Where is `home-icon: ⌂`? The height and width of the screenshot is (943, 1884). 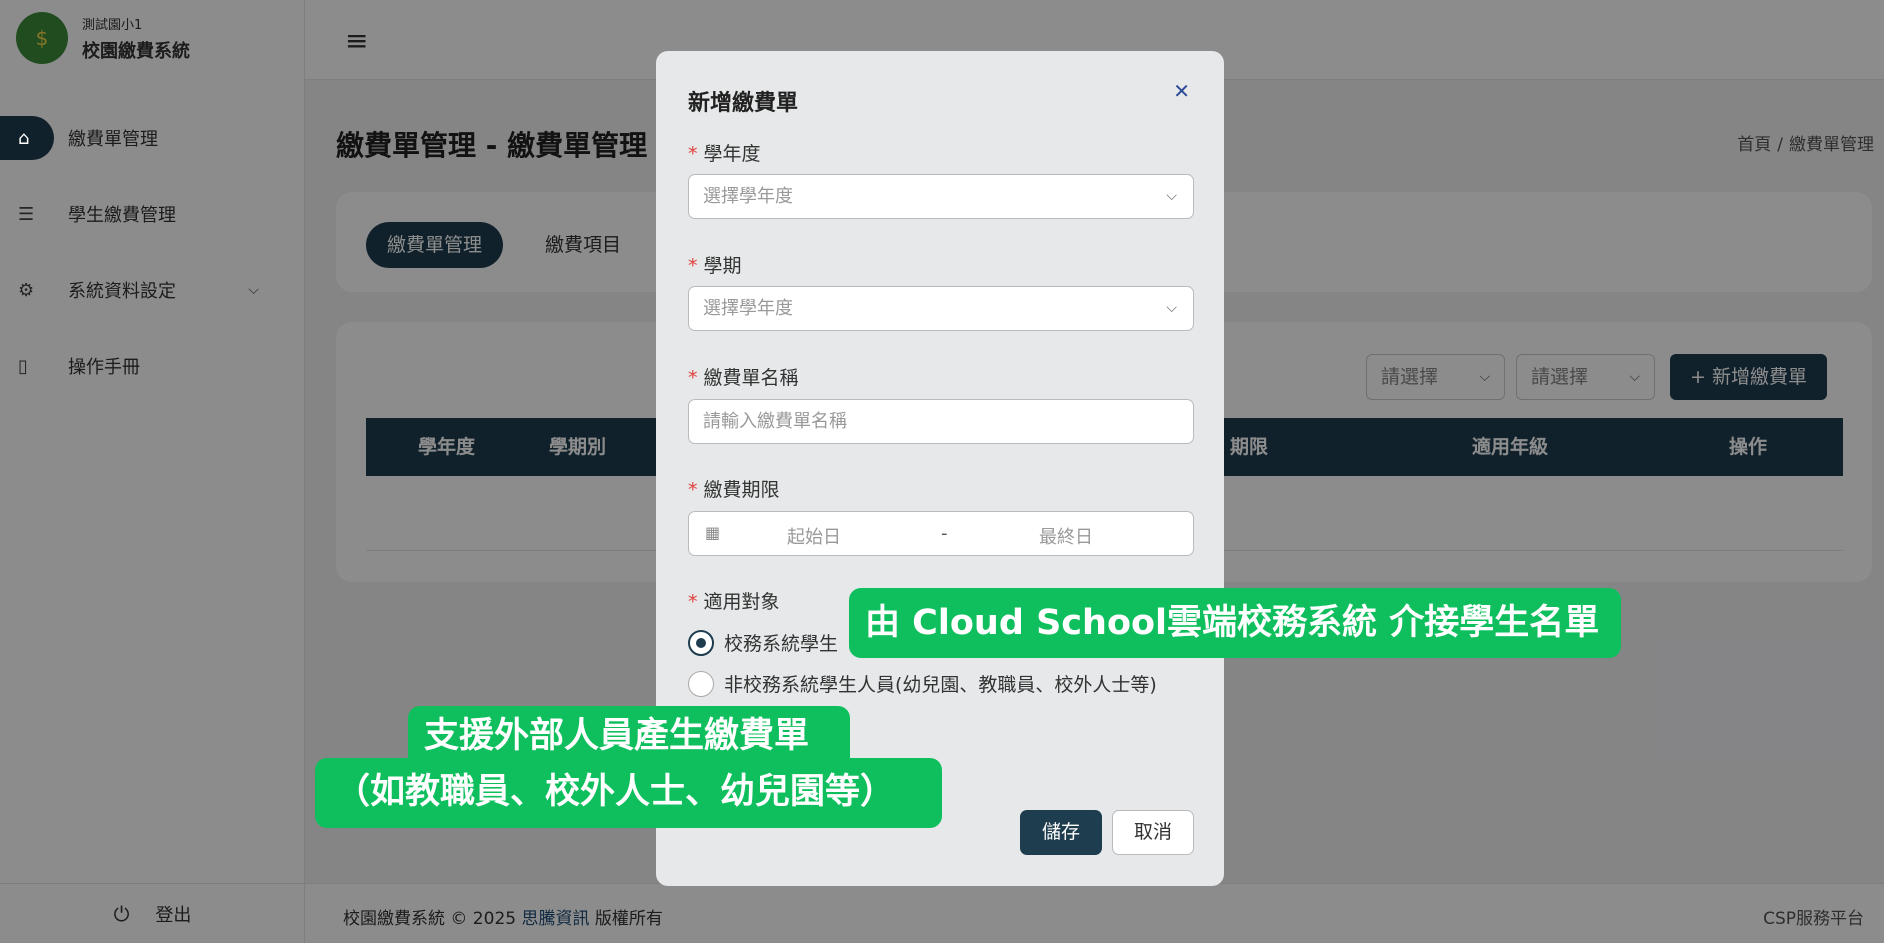
home-icon: ⌂ is located at coordinates (24, 138).